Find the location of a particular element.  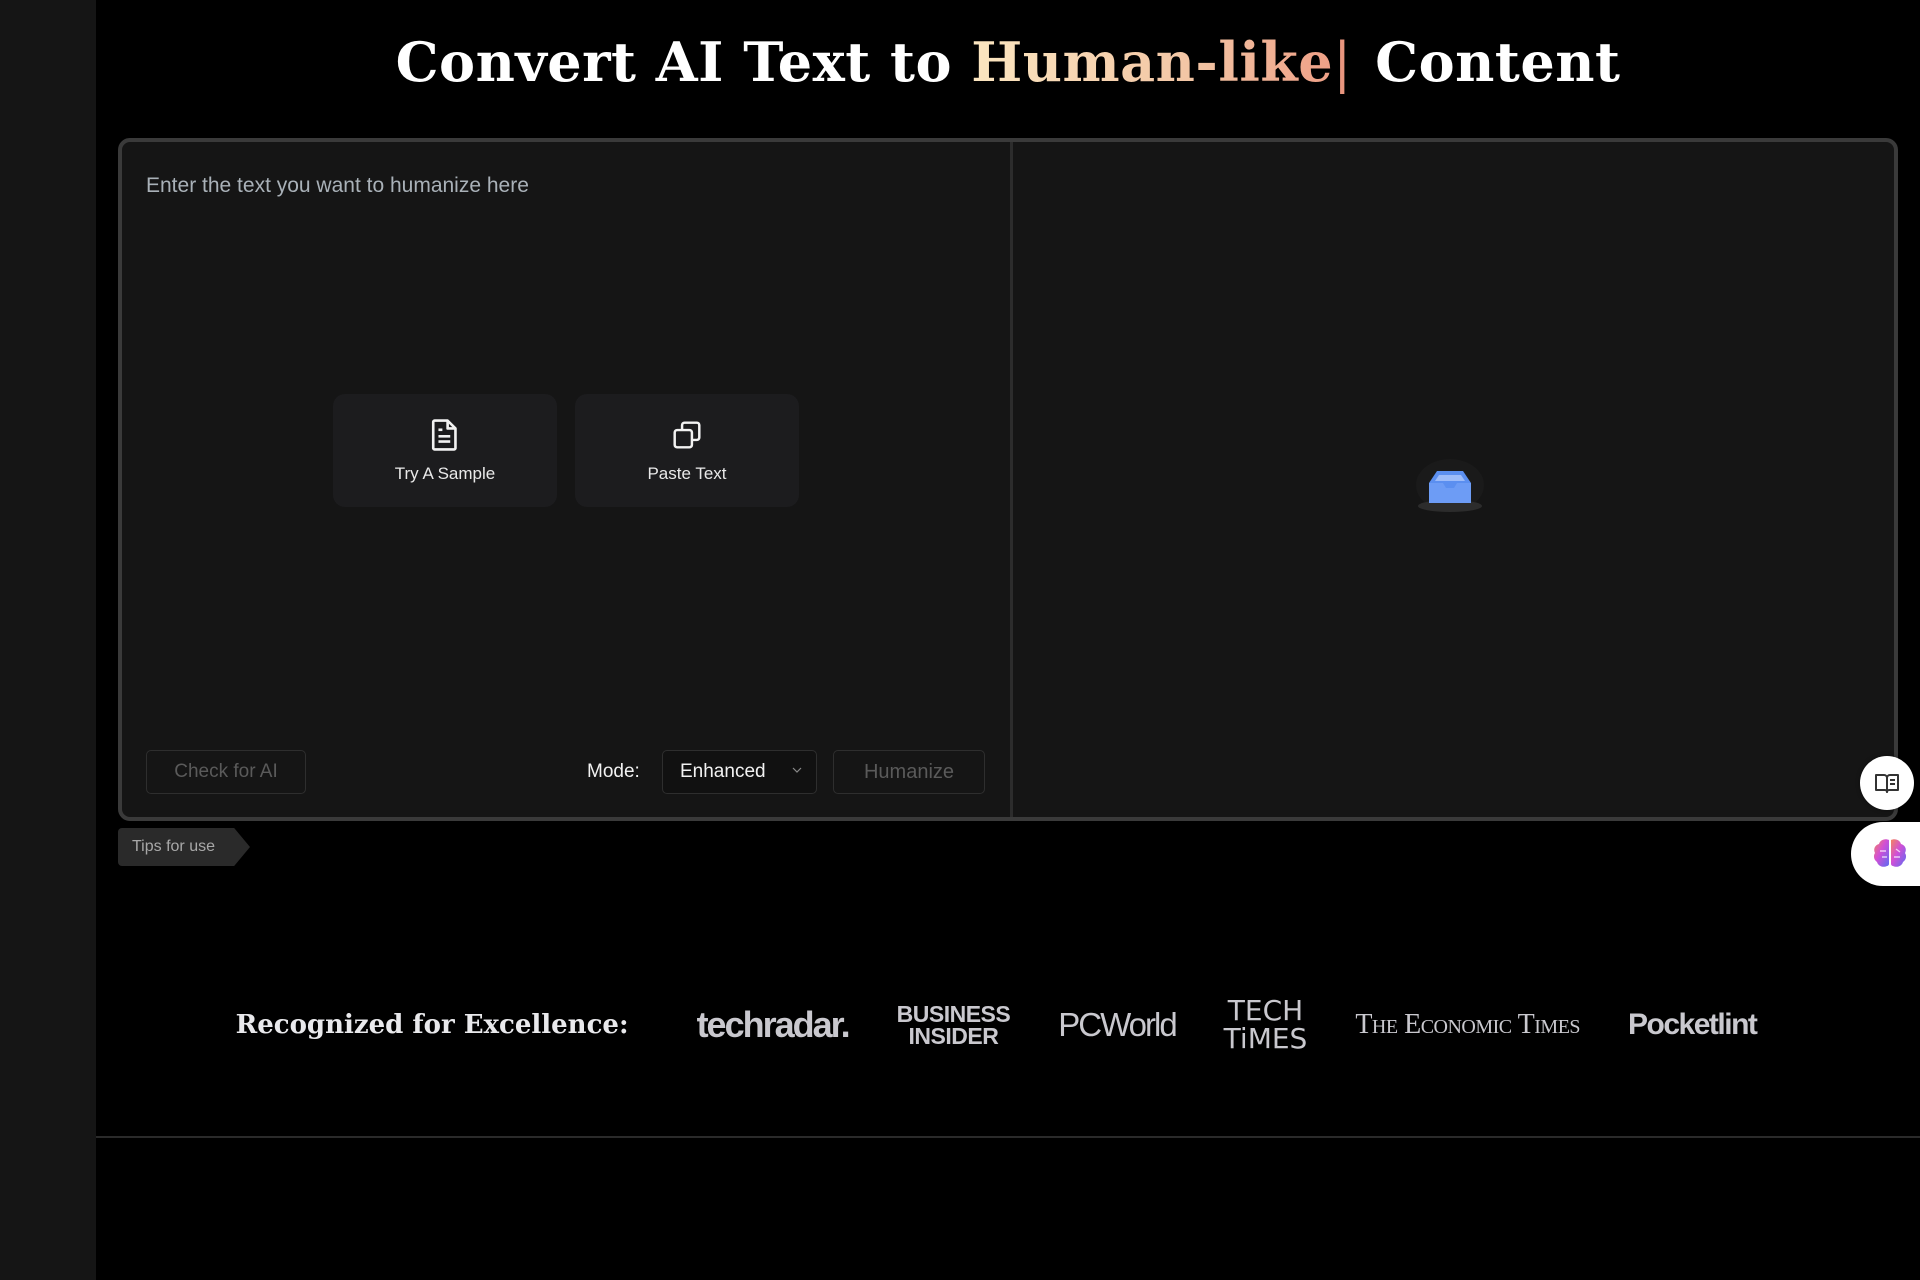

ai-assistant-button is located at coordinates (1885, 854).